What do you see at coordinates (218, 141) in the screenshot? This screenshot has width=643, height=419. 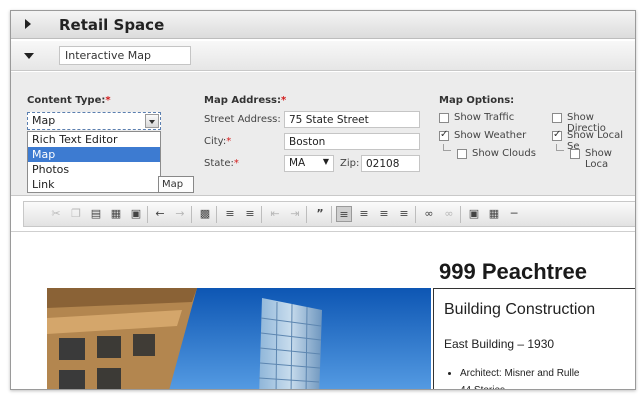 I see `city-label: City:*` at bounding box center [218, 141].